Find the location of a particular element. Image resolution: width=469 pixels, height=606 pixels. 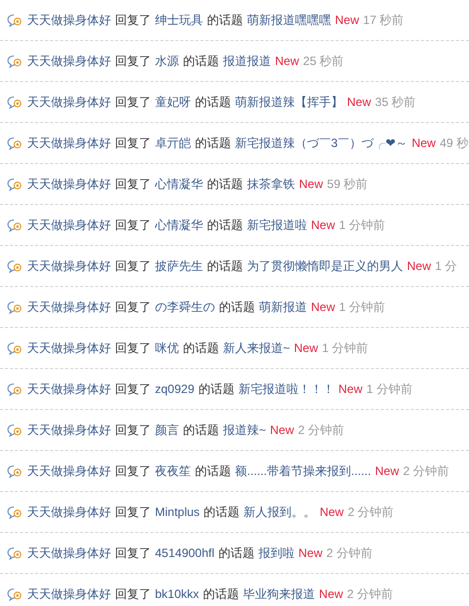

time-text: 1 分 is located at coordinates (446, 266).